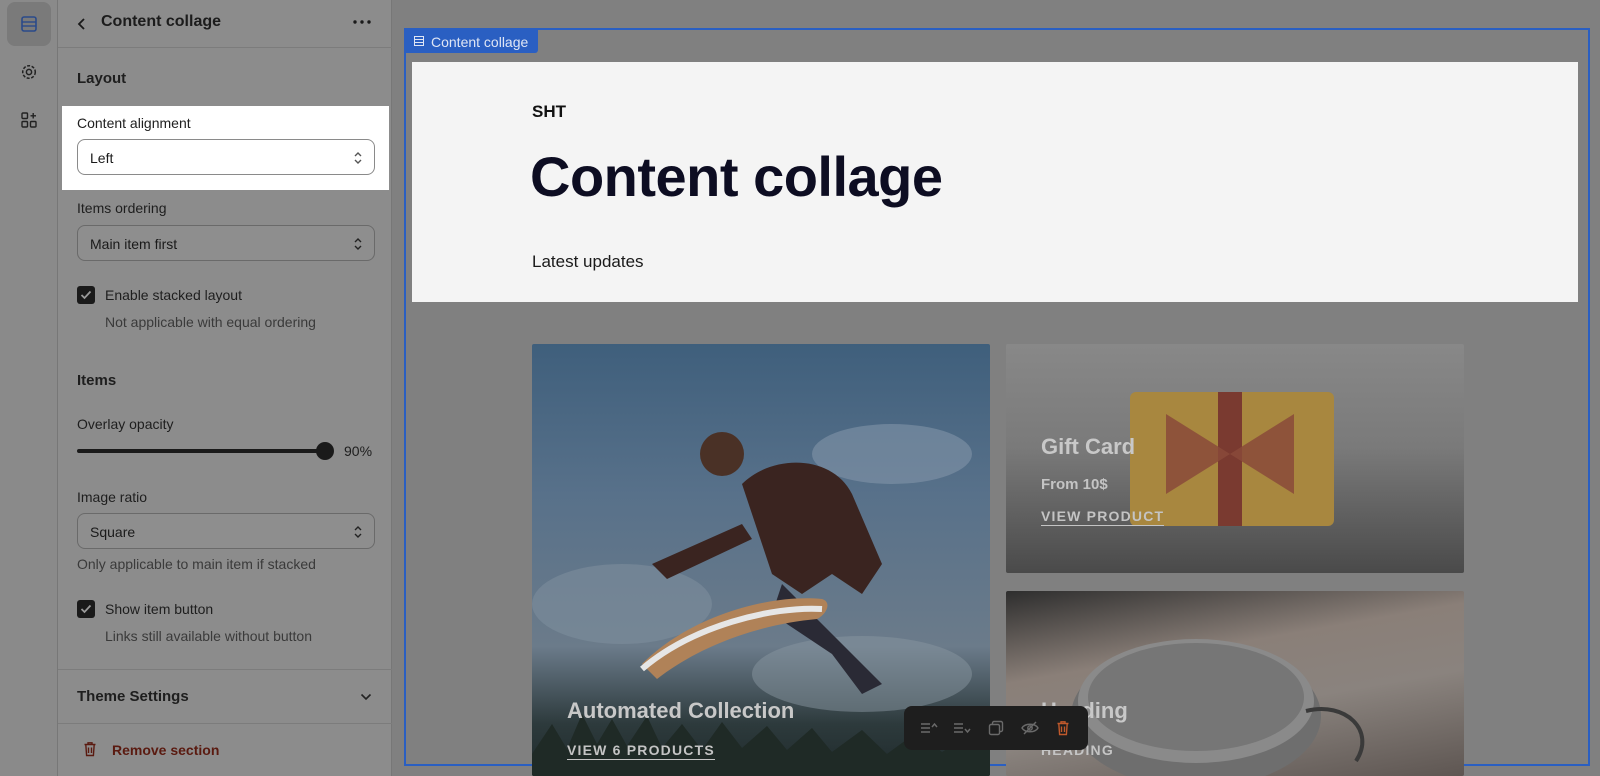 The image size is (1600, 776). Describe the element at coordinates (226, 157) in the screenshot. I see `content-alignment-select: Left` at that location.